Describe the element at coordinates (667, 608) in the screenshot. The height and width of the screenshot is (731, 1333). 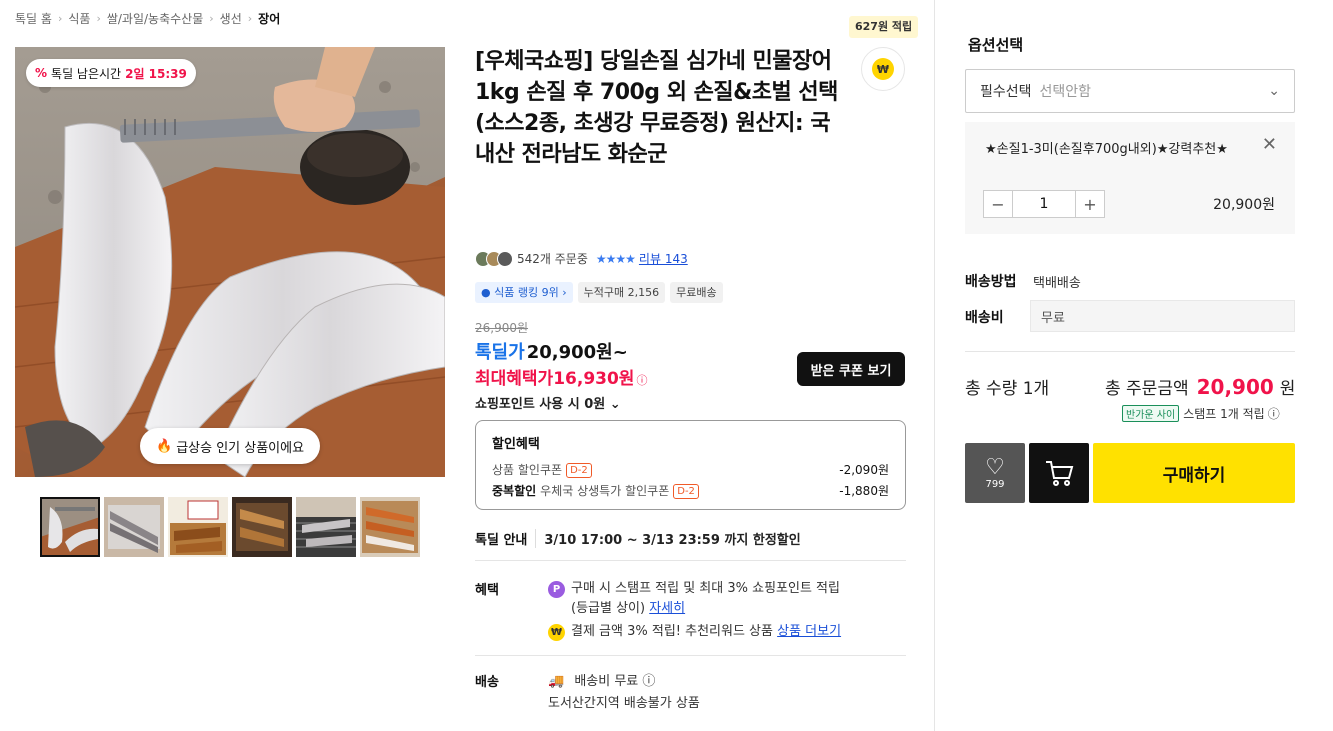
I see `details-link: 자세히` at that location.